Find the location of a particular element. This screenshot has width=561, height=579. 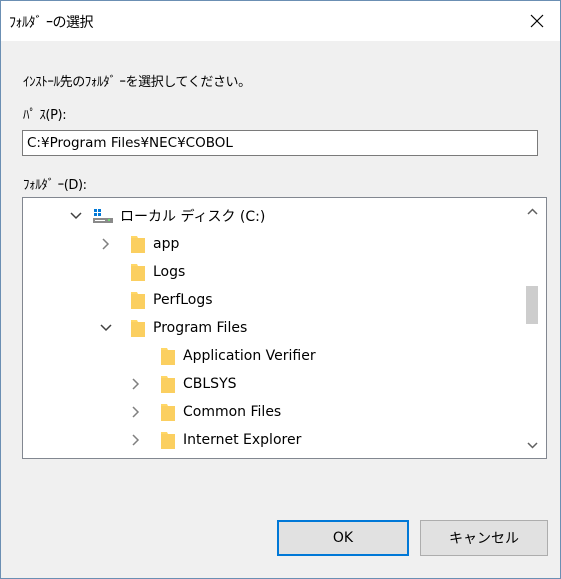

chevron-up-icon is located at coordinates (532, 211).